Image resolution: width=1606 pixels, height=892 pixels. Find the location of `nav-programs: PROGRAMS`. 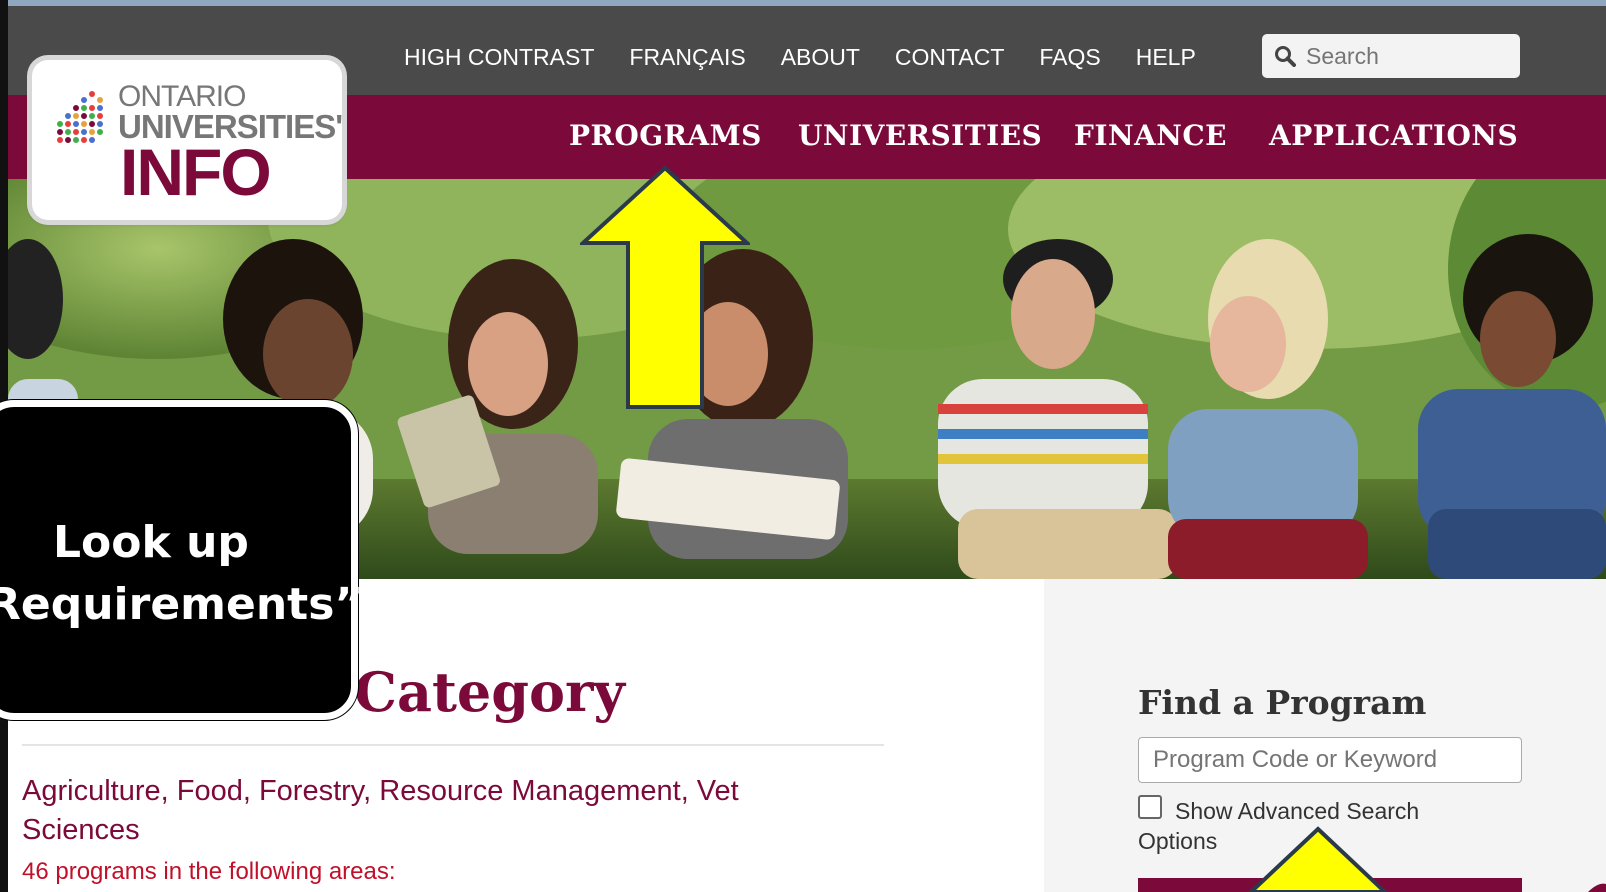

nav-programs: PROGRAMS is located at coordinates (665, 135).